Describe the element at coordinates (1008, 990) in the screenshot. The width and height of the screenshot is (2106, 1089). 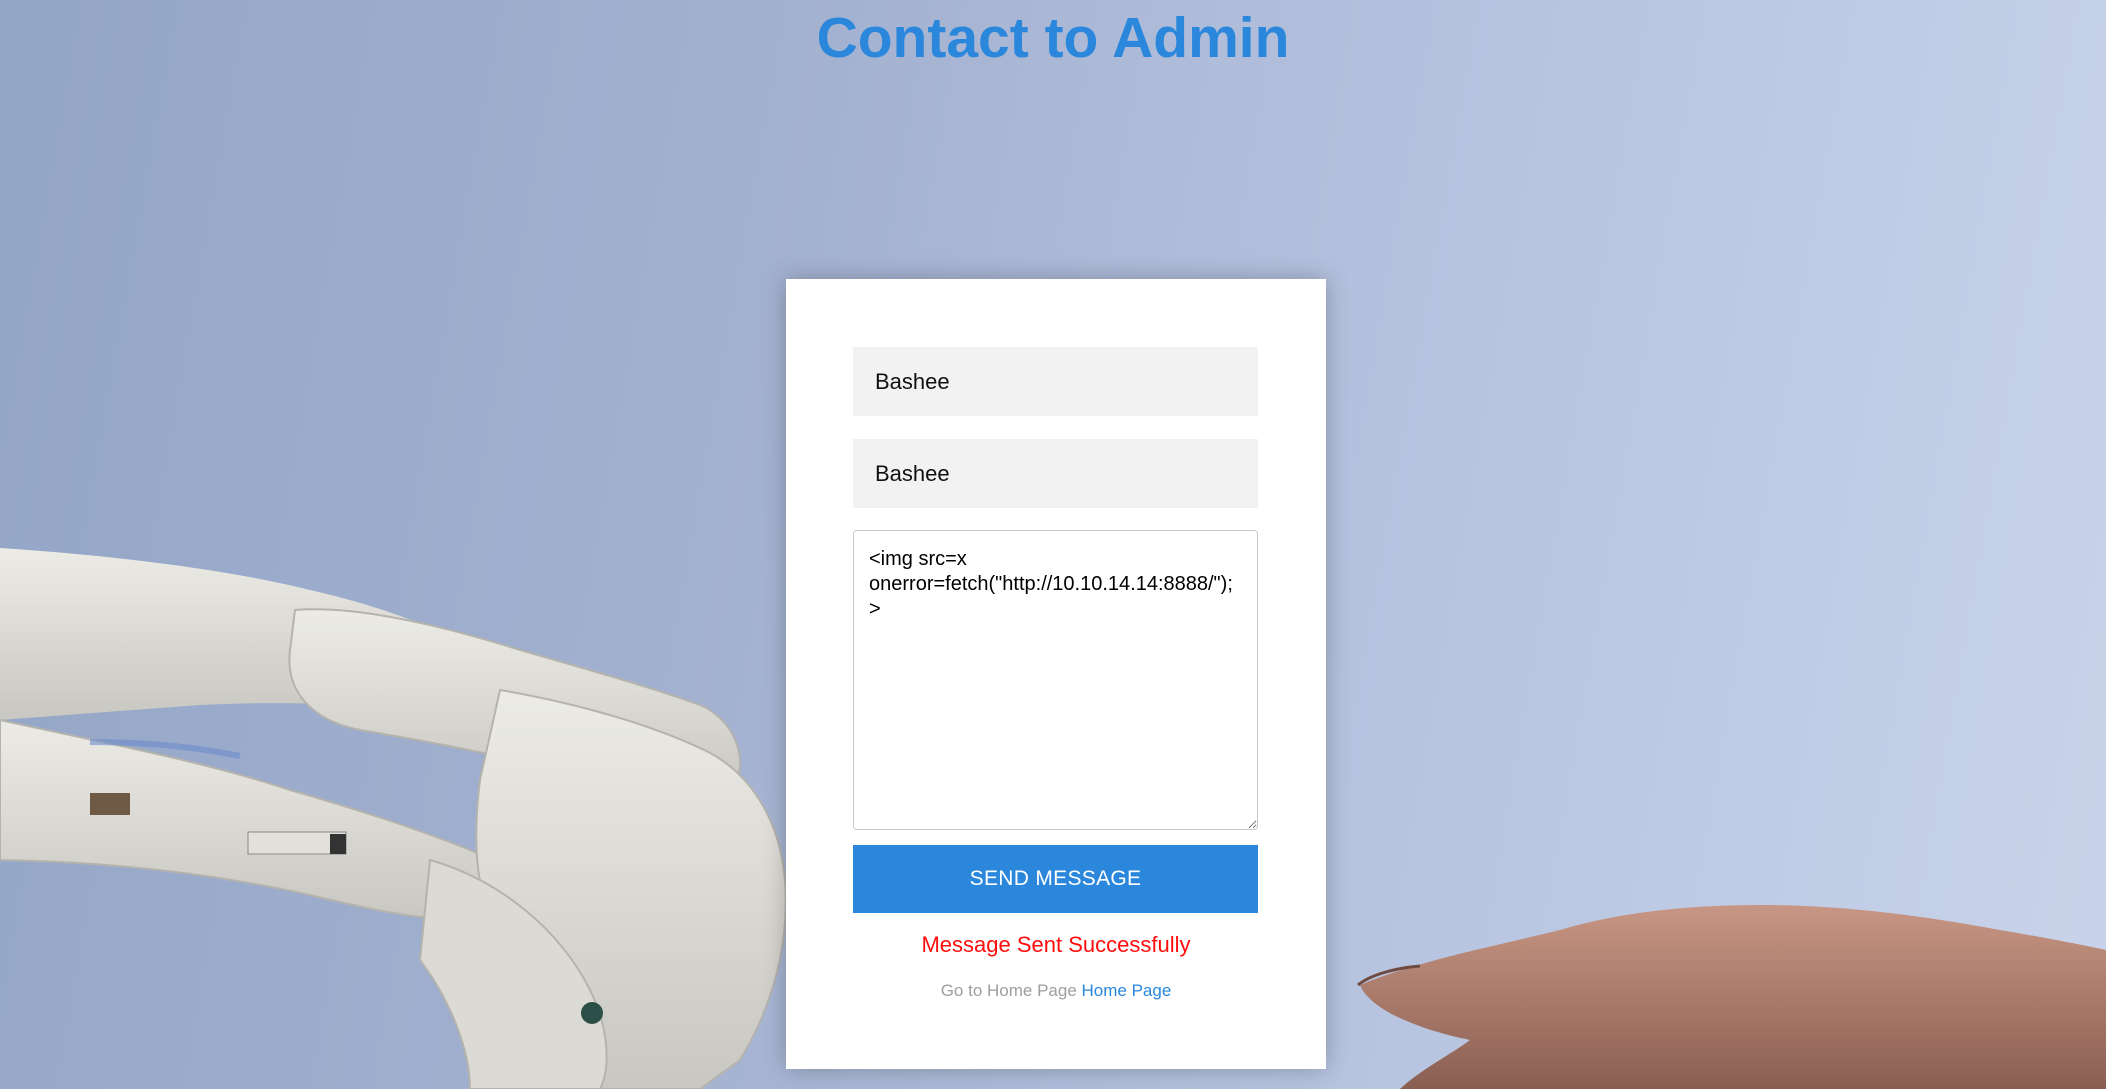
I see `footer-text: Go to Home Page` at that location.